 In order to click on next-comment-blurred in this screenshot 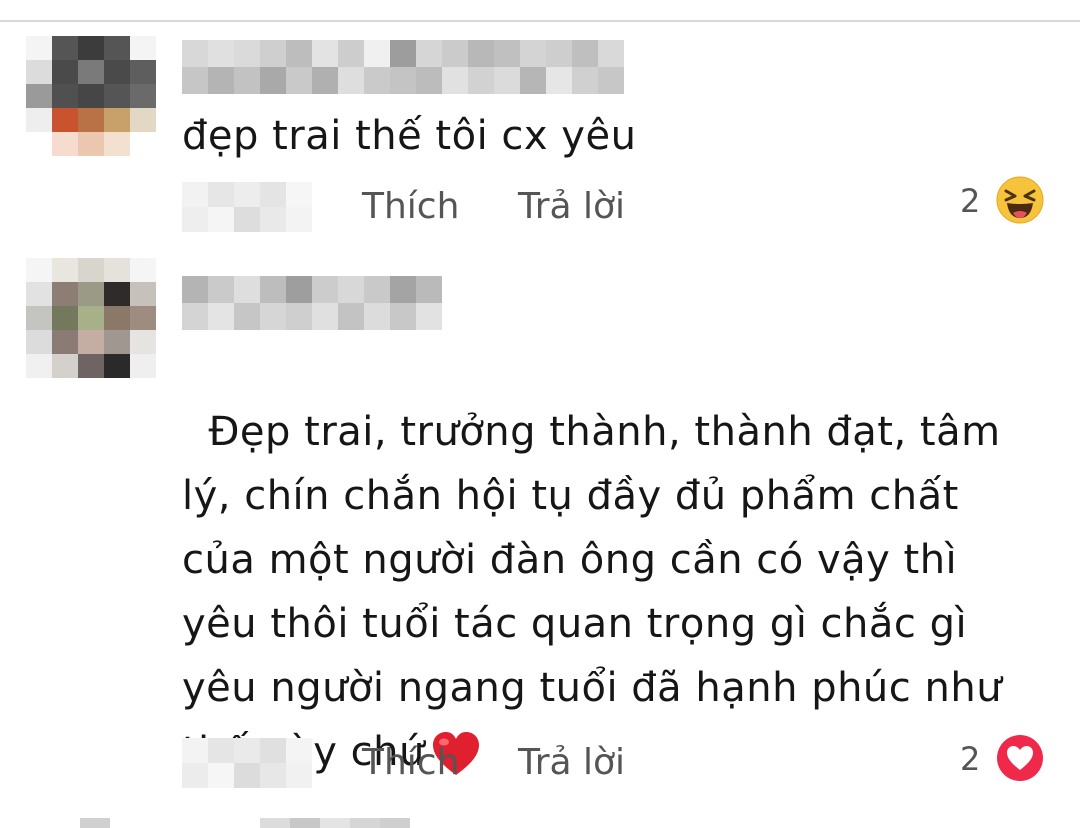, I will do `click(540, 823)`.